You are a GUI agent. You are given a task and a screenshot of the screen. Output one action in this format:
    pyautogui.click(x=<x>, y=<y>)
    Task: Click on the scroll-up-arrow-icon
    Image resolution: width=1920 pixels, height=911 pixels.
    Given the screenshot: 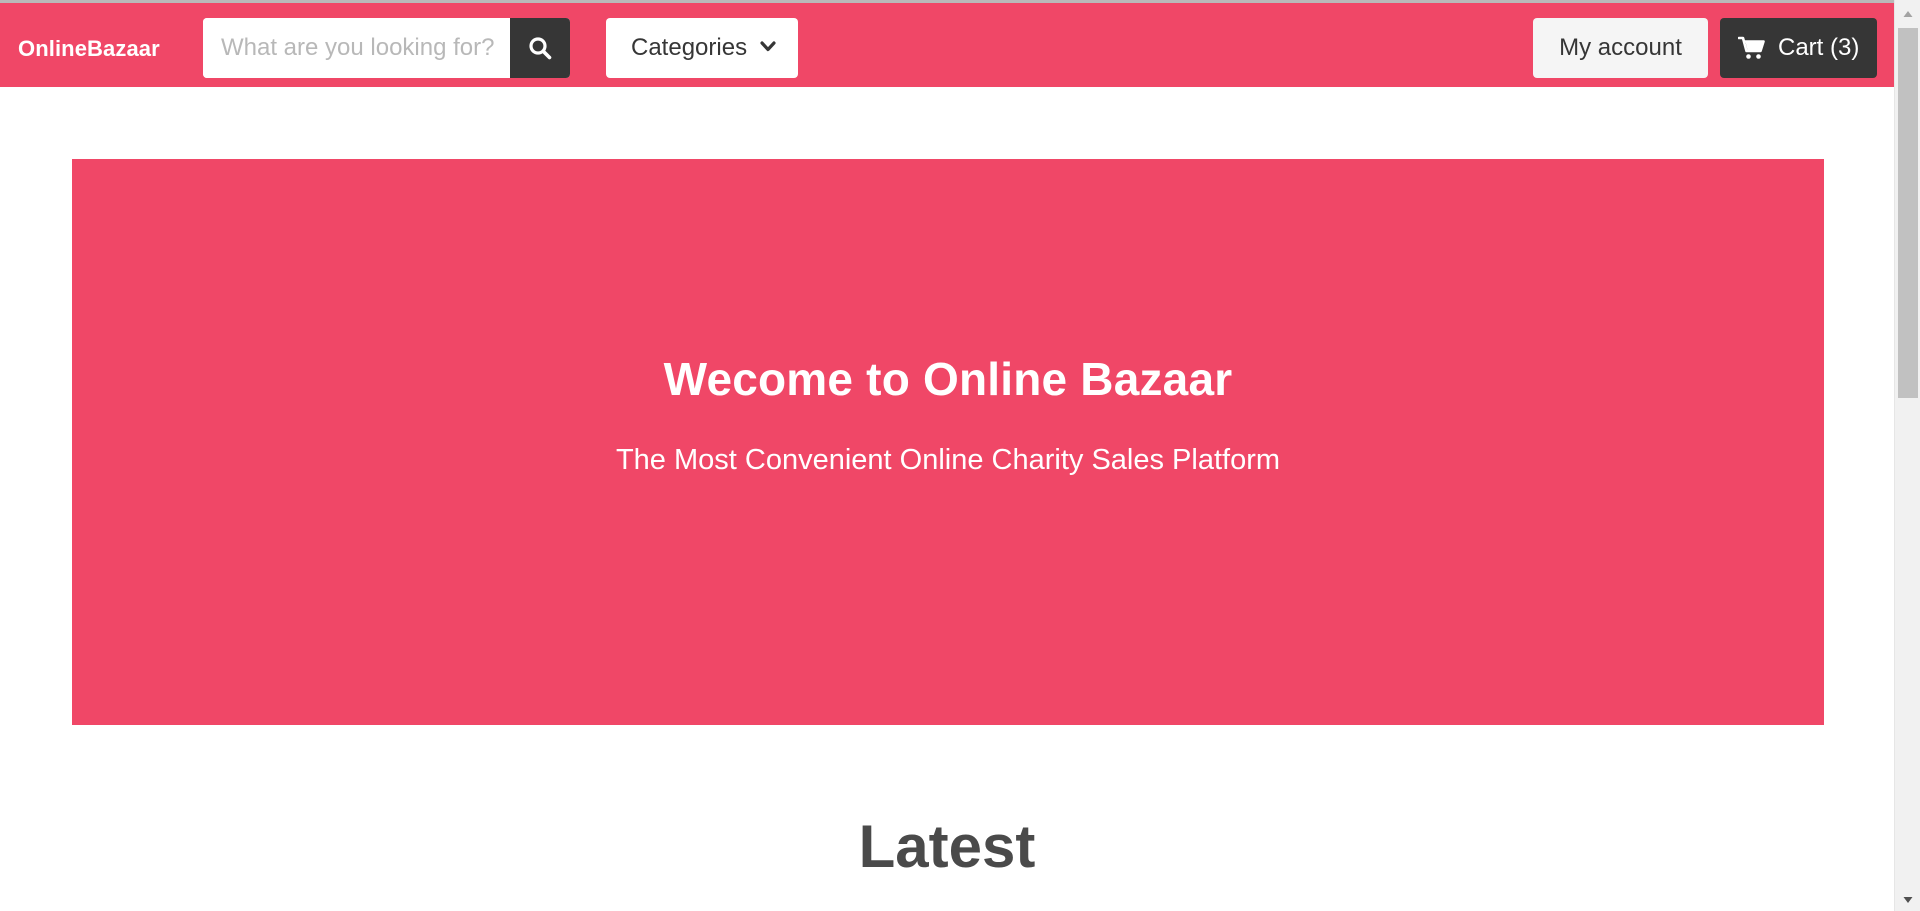 What is the action you would take?
    pyautogui.click(x=1907, y=14)
    